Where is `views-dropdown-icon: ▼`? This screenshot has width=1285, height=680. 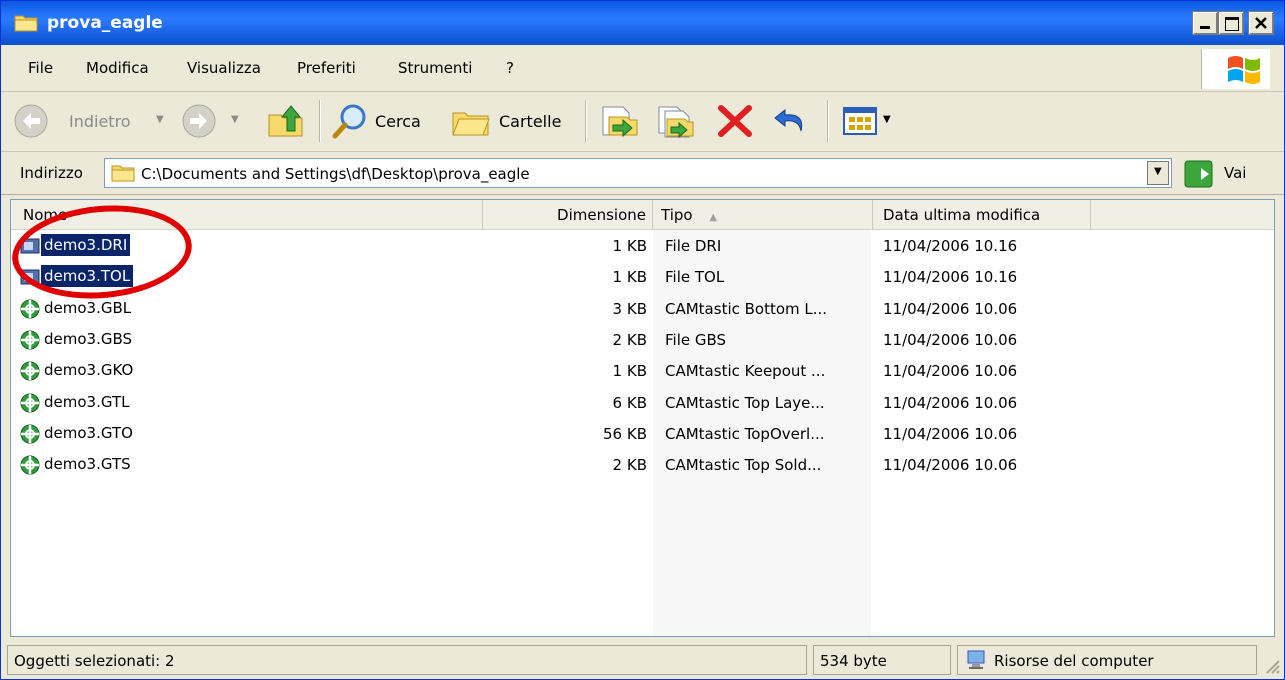 views-dropdown-icon: ▼ is located at coordinates (887, 119).